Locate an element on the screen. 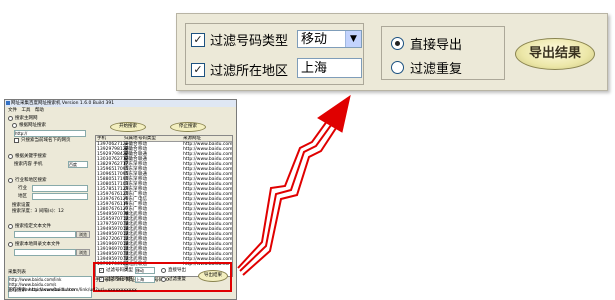 The image size is (615, 300). arrow-shaft is located at coordinates (288, 196).